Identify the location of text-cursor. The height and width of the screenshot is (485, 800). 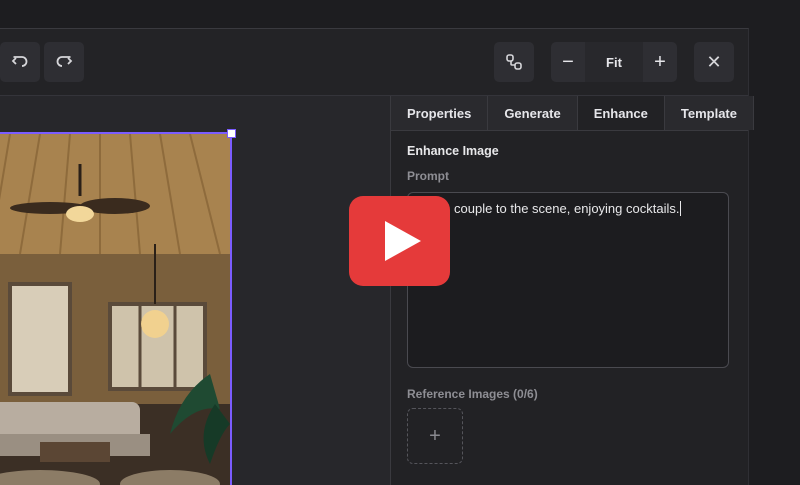
(681, 208).